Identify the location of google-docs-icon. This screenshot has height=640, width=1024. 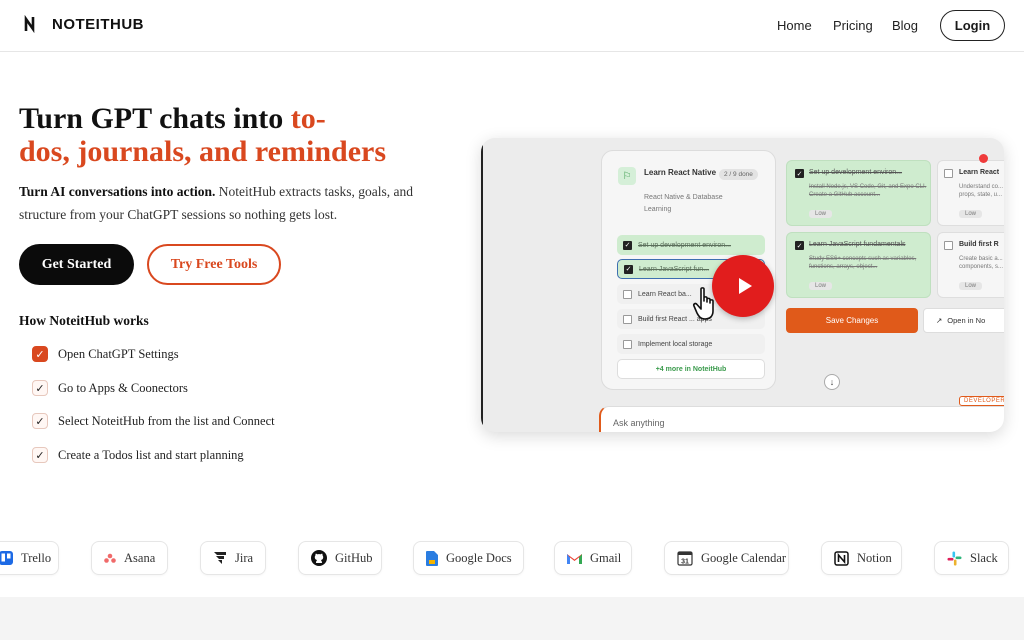
(432, 558).